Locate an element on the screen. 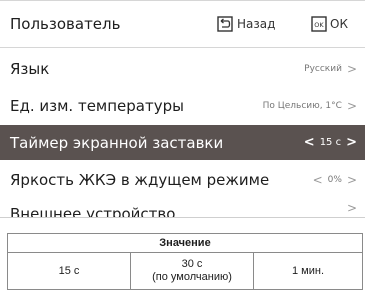 Image resolution: width=365 pixels, height=298 pixels. table-cell-text: 1 мин. is located at coordinates (307, 270).